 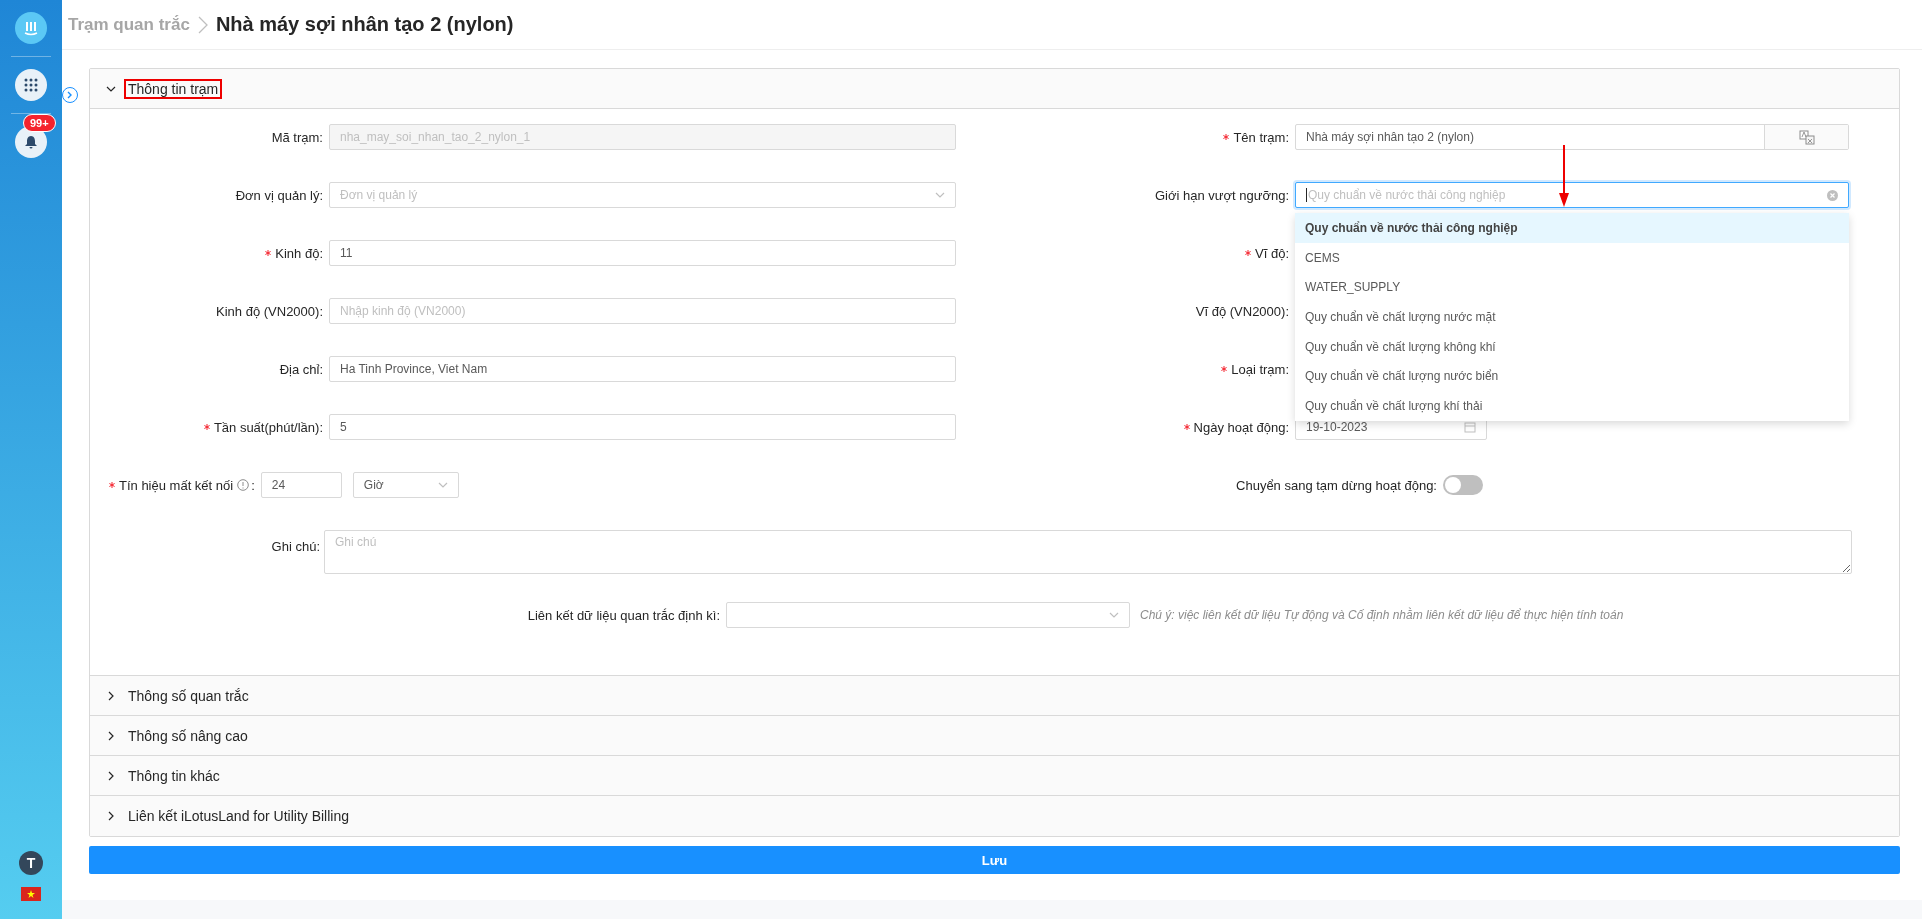 What do you see at coordinates (243, 485) in the screenshot?
I see `info-icon` at bounding box center [243, 485].